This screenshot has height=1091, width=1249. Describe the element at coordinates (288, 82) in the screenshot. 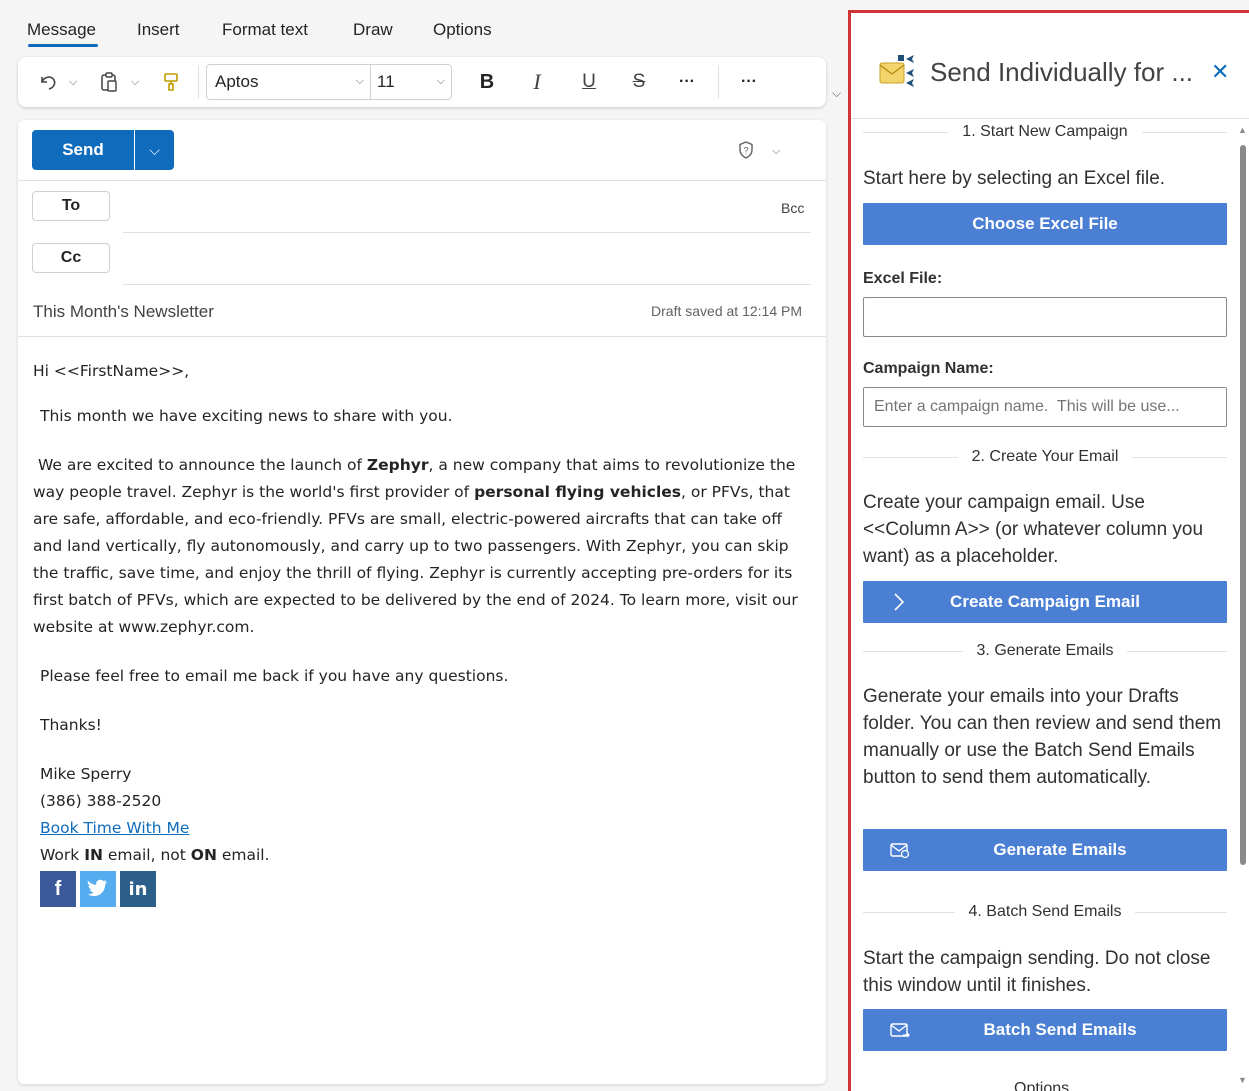

I see `font-name-select: Aptos ⌵` at that location.